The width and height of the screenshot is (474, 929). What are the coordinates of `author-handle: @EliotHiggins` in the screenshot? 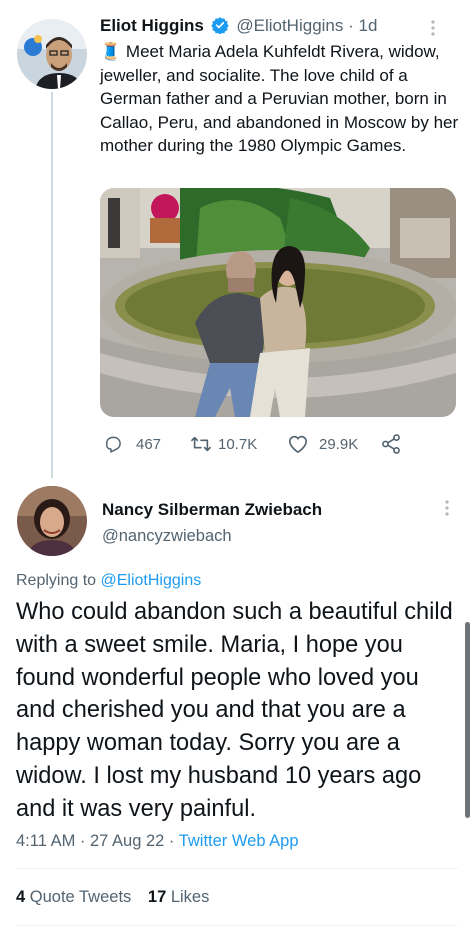 It's located at (289, 25).